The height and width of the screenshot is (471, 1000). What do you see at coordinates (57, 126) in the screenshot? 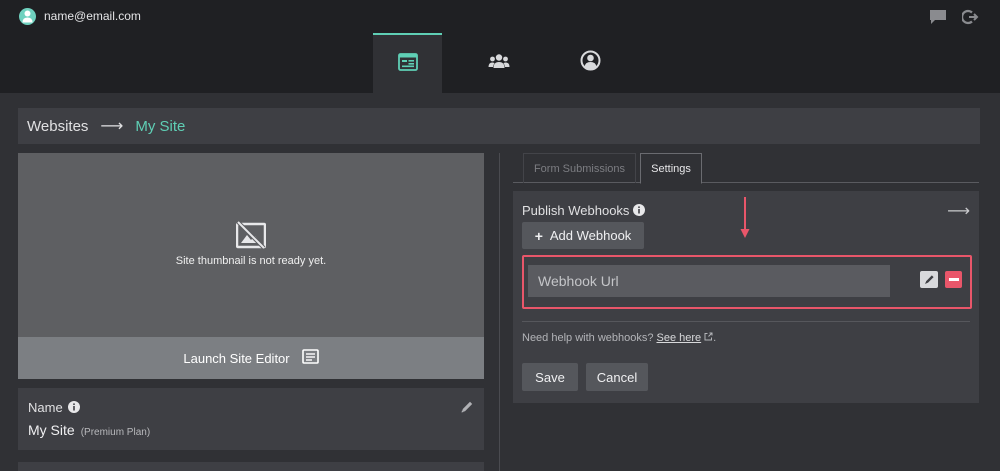
I see `breadcrumb-websites-link: Websites` at bounding box center [57, 126].